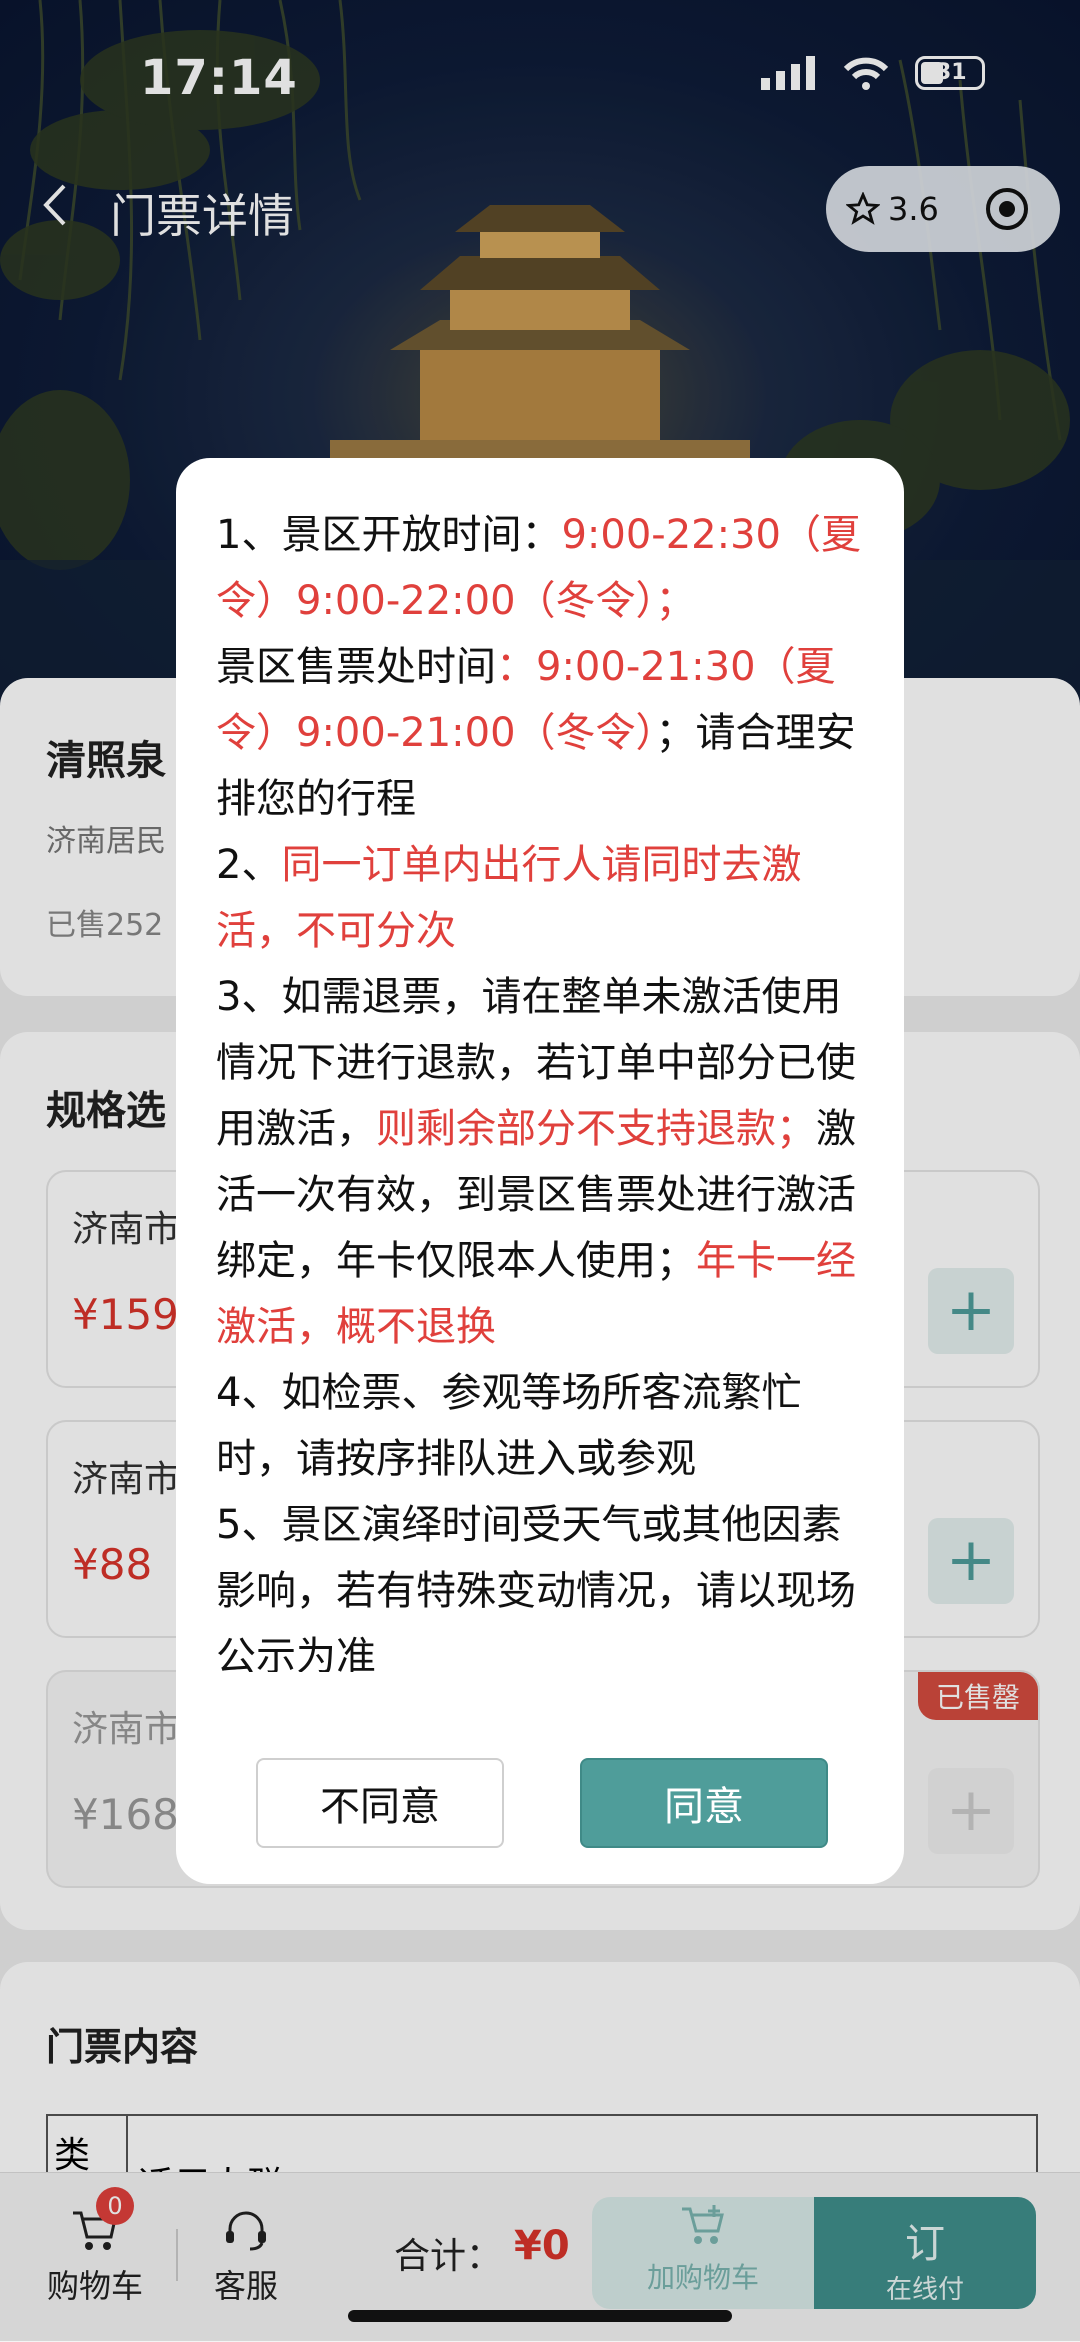 The image size is (1080, 2342). I want to click on rule-5-text: 5、景区演绎时间受天气或其他因素影响，若有特殊变动情况，请以现场公示为准, so click(536, 1587).